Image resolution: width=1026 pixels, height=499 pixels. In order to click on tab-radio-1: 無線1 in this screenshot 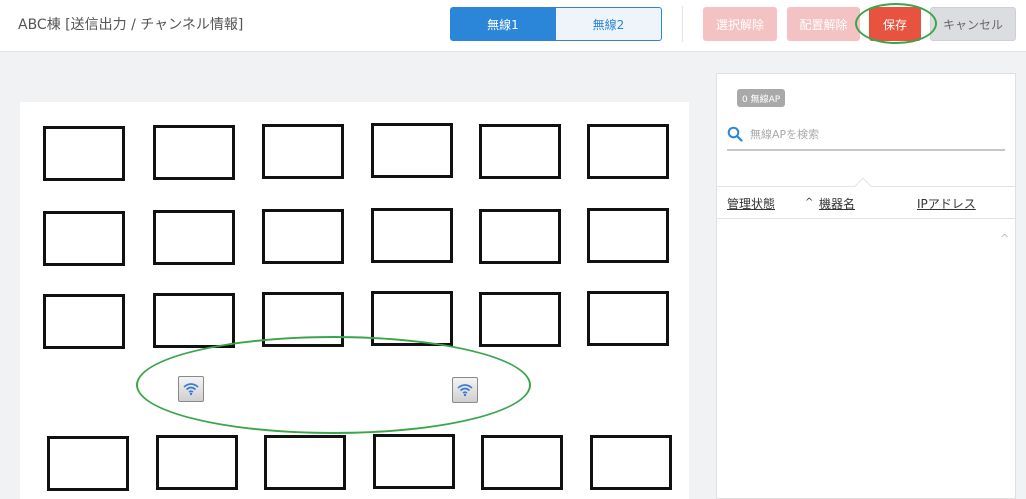, I will do `click(503, 24)`.